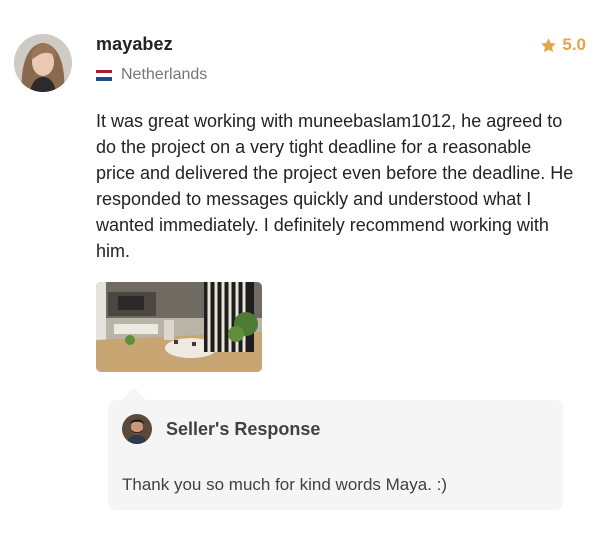  Describe the element at coordinates (134, 44) in the screenshot. I see `reviewer-username: mayabez` at that location.